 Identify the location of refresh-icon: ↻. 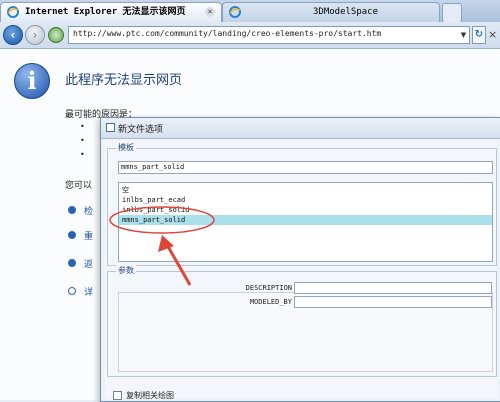
(479, 35).